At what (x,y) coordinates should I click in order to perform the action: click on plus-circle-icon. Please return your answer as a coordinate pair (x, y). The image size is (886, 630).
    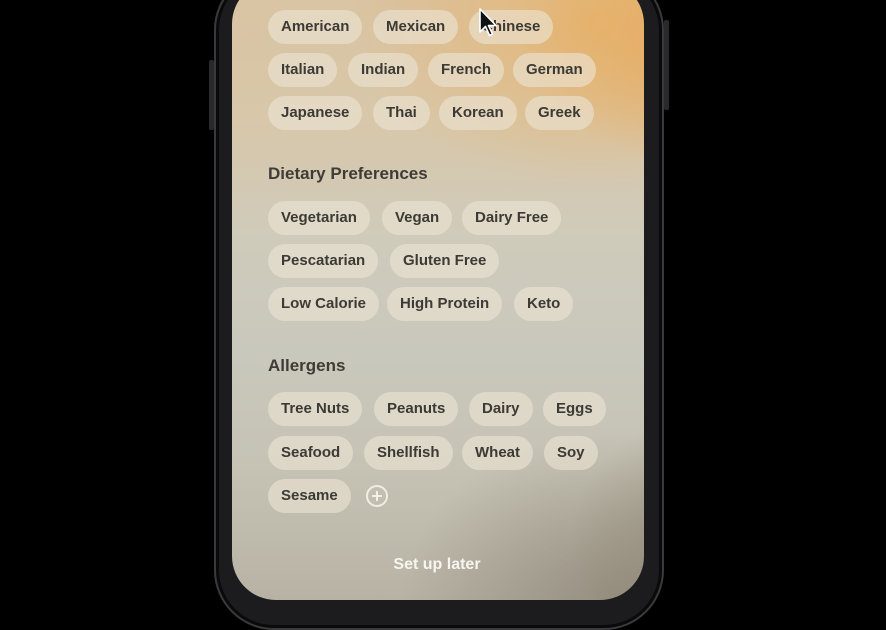
    Looking at the image, I should click on (377, 496).